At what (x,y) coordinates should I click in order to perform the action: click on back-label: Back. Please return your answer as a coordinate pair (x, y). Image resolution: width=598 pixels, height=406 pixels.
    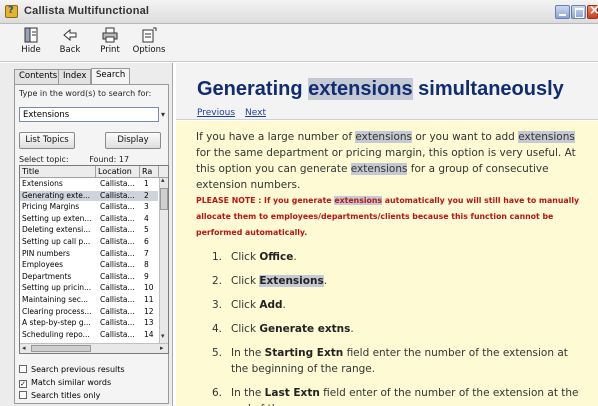
    Looking at the image, I should click on (70, 50).